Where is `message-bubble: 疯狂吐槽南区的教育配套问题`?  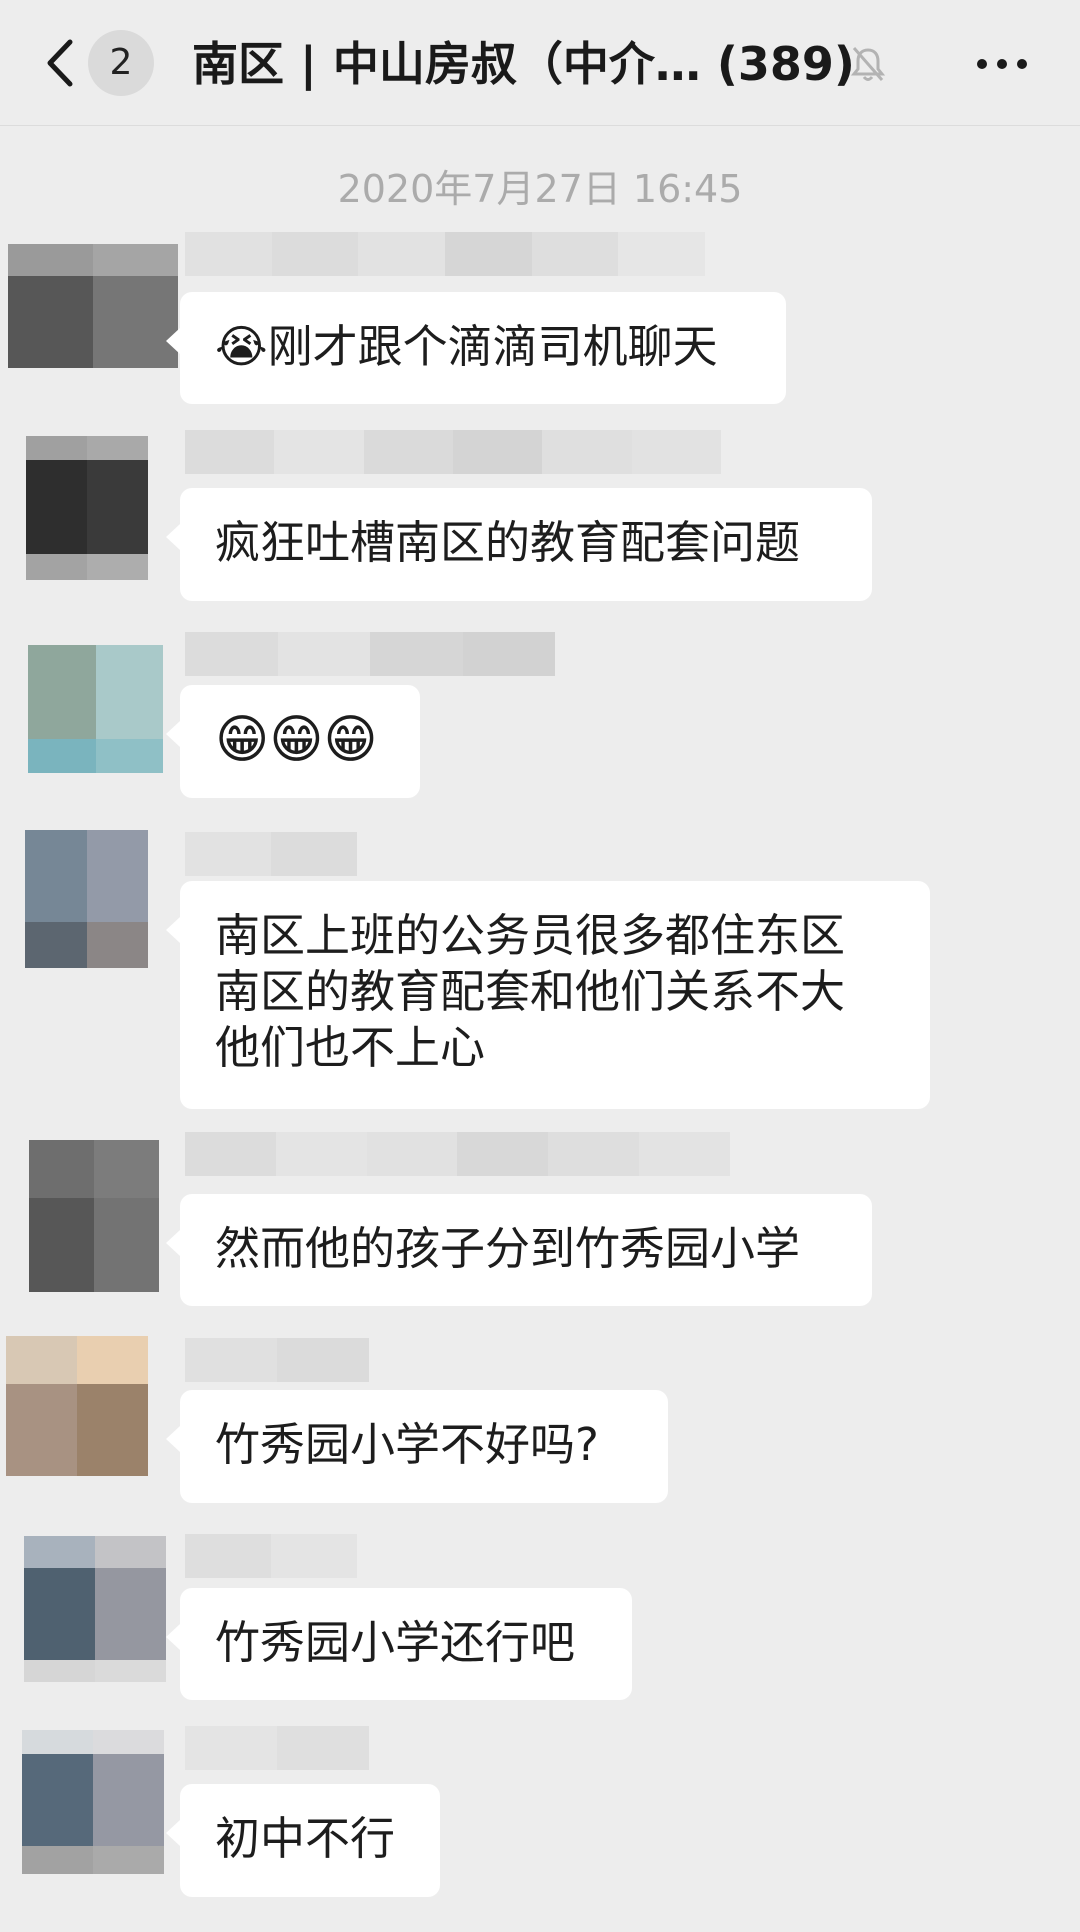 message-bubble: 疯狂吐槽南区的教育配套问题 is located at coordinates (519, 544).